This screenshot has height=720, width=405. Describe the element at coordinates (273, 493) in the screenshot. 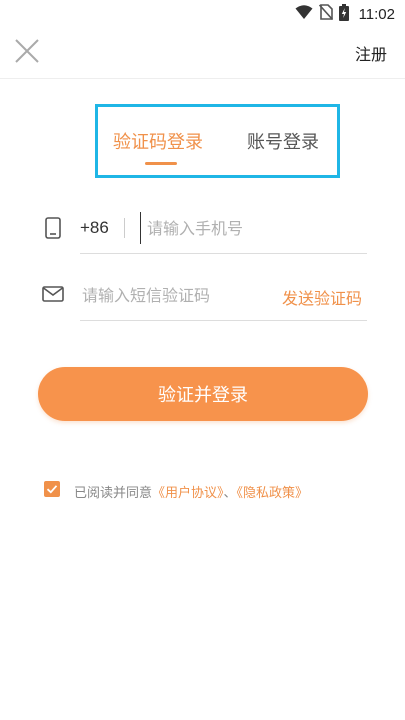

I see `privacy-policy-link: 《隐私政策》` at that location.